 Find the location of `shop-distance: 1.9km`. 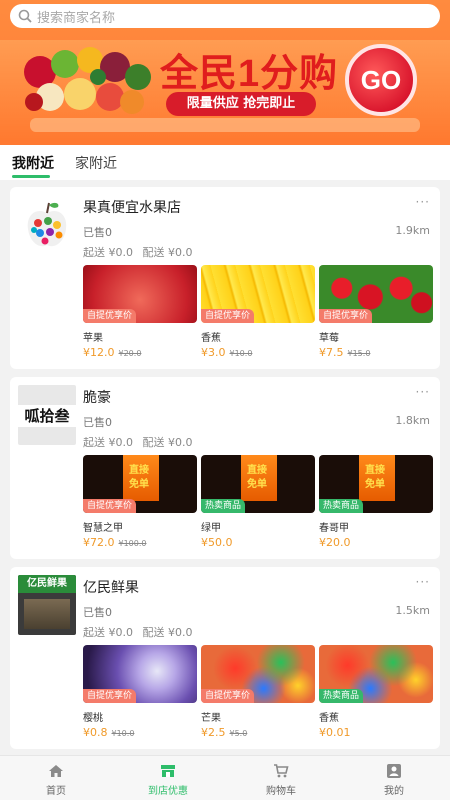

shop-distance: 1.9km is located at coordinates (412, 230).